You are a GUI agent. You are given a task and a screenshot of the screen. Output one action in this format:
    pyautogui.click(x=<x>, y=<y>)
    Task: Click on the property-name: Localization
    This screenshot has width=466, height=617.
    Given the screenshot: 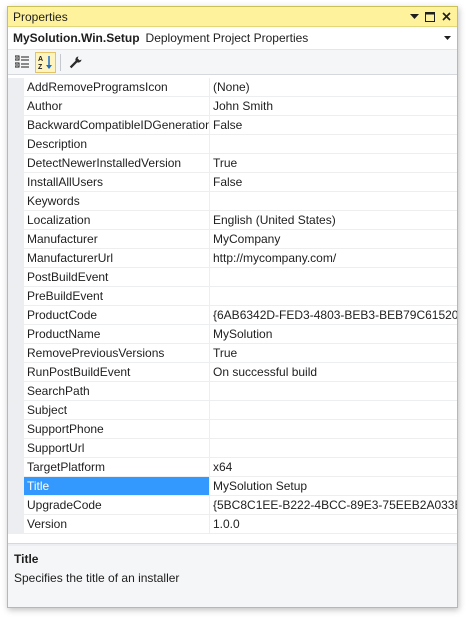 What is the action you would take?
    pyautogui.click(x=117, y=220)
    